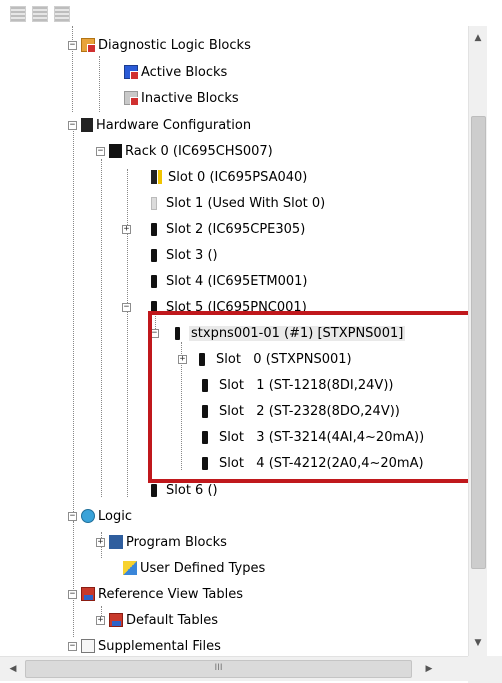 The image size is (502, 683). I want to click on node-label: Slot 0 (IC695PSA040), so click(238, 177).